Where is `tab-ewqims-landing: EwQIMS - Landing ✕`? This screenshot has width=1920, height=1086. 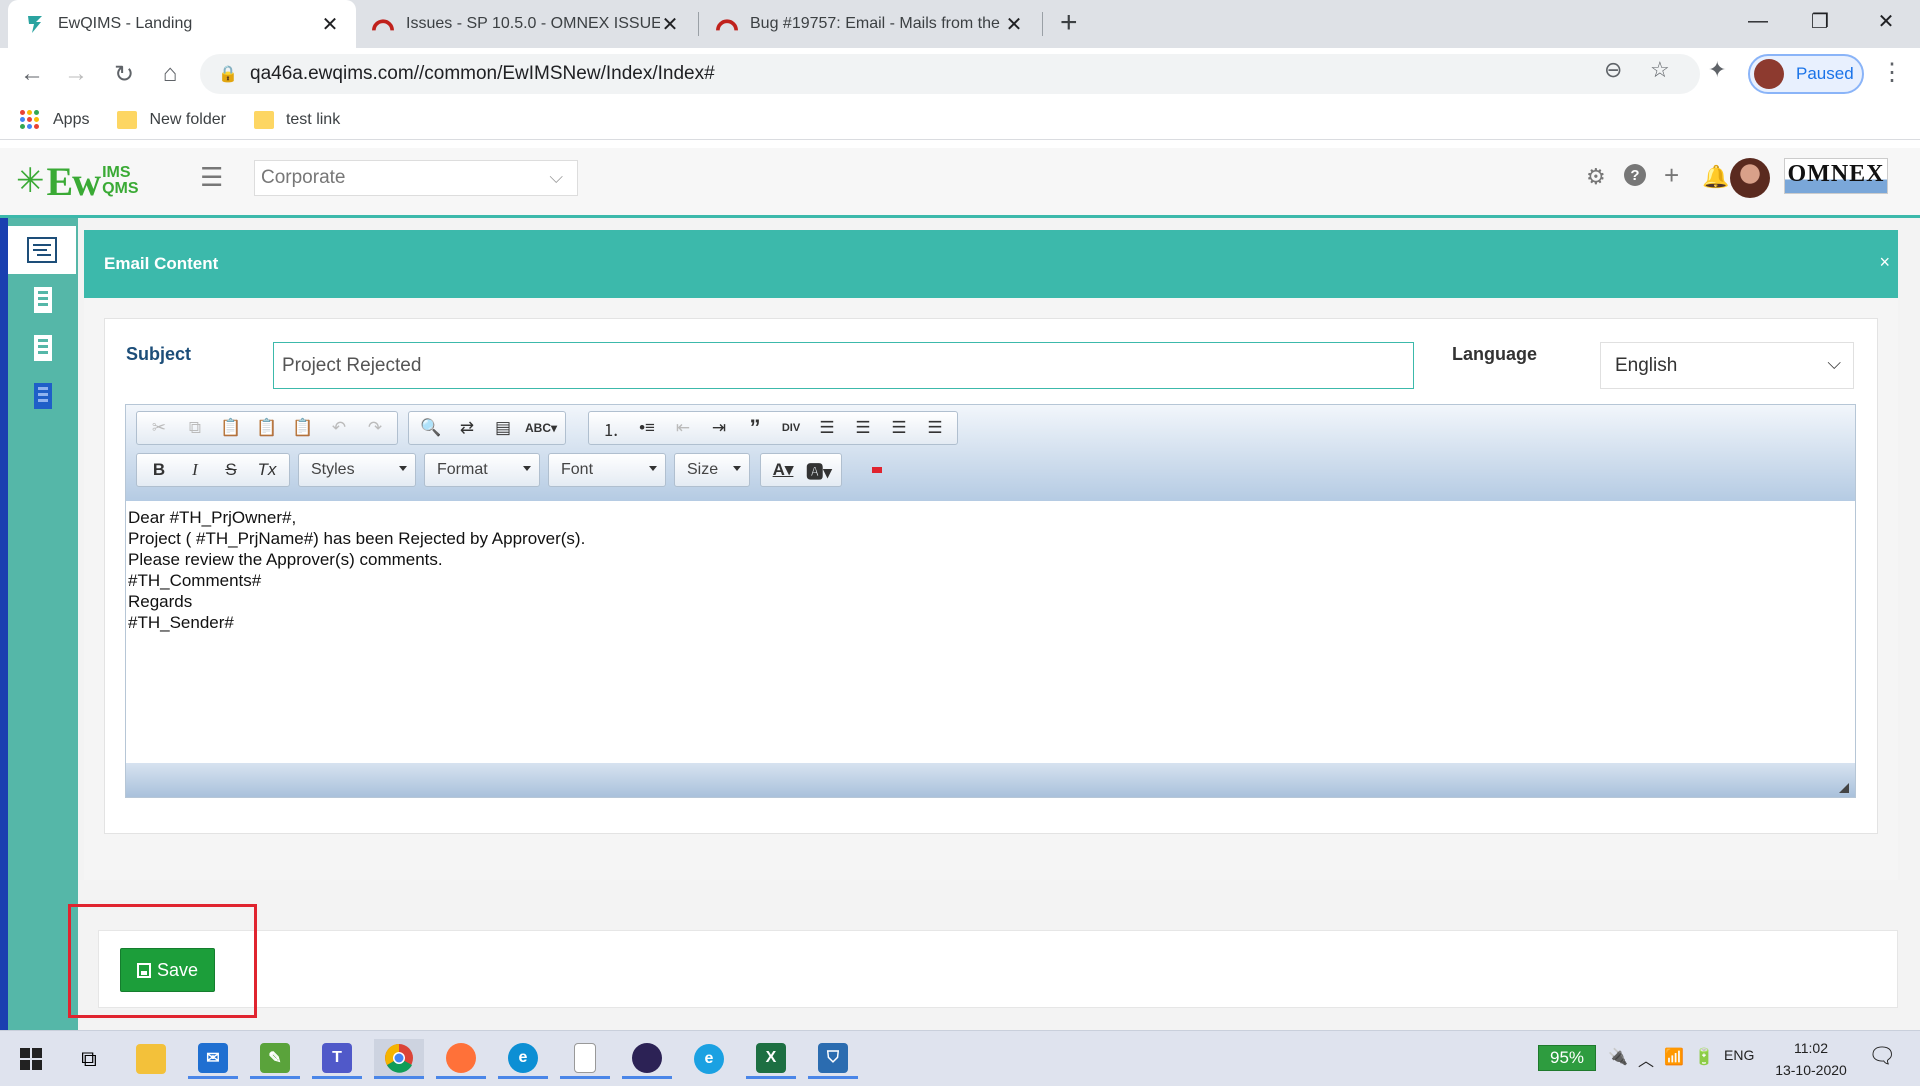
tab-ewqims-landing: EwQIMS - Landing ✕ is located at coordinates (182, 24).